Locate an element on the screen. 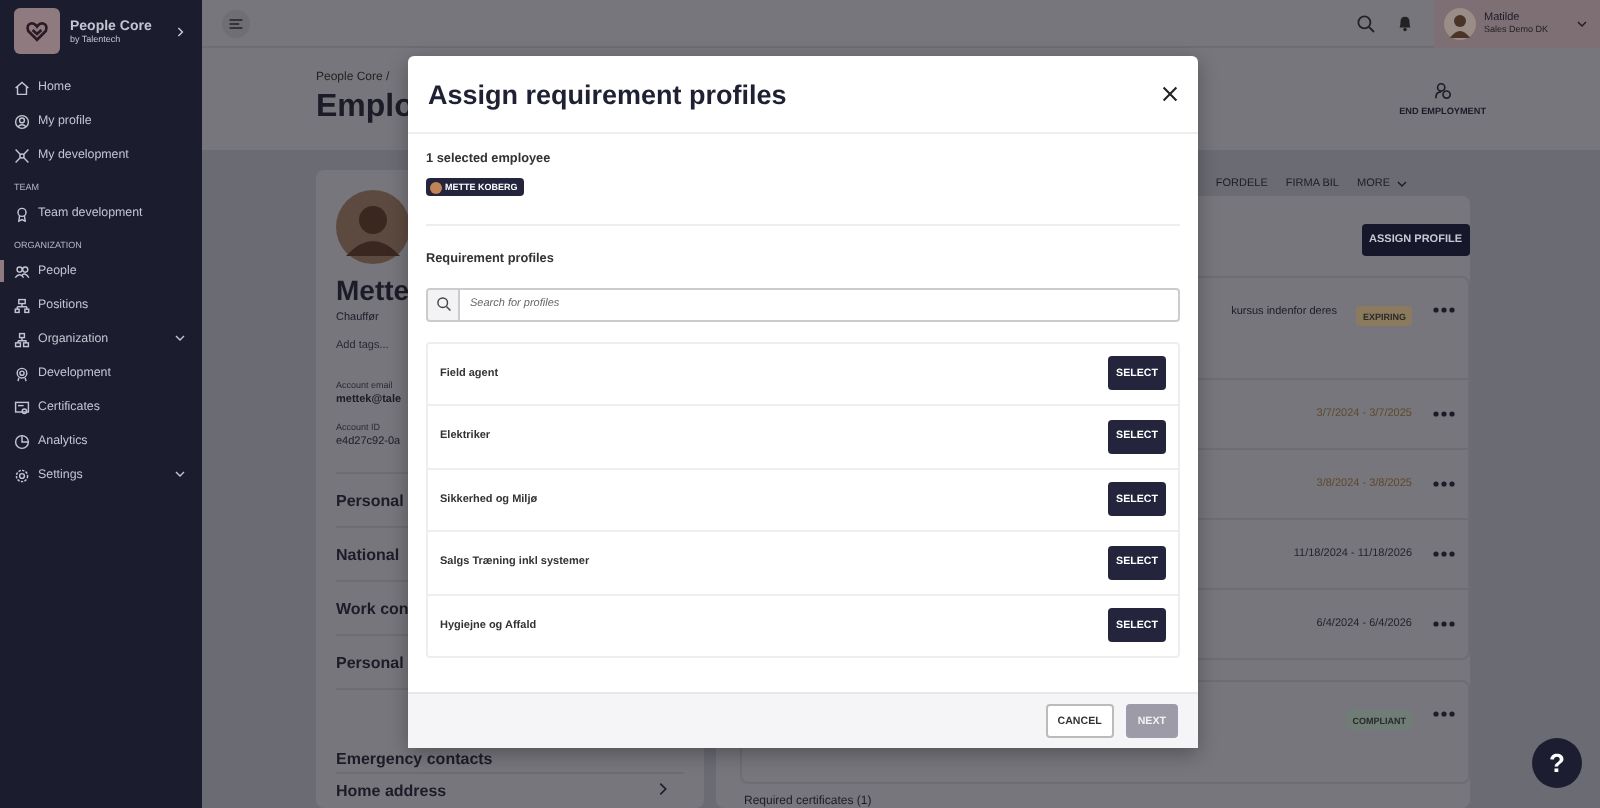 This screenshot has height=808, width=1600. org-chart-icon is located at coordinates (22, 339).